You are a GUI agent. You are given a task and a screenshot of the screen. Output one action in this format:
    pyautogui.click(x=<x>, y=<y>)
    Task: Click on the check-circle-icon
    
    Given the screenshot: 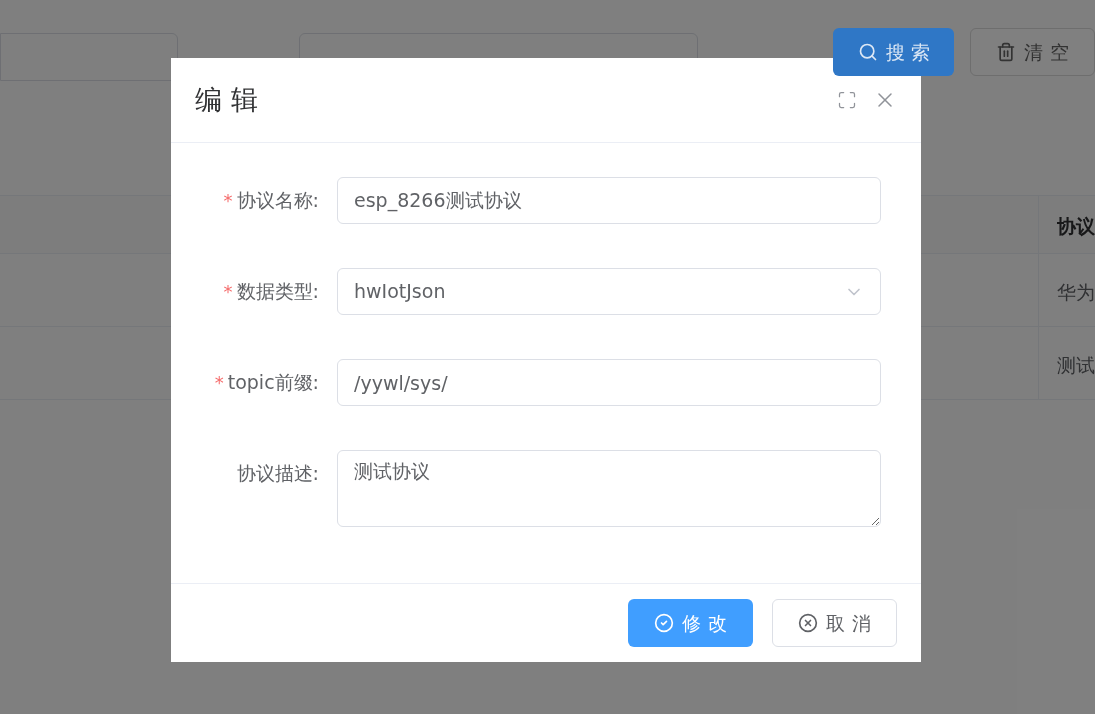 What is the action you would take?
    pyautogui.click(x=664, y=623)
    